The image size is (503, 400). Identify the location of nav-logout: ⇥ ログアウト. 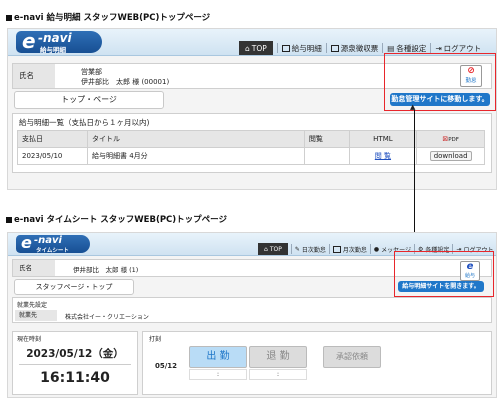
(458, 48).